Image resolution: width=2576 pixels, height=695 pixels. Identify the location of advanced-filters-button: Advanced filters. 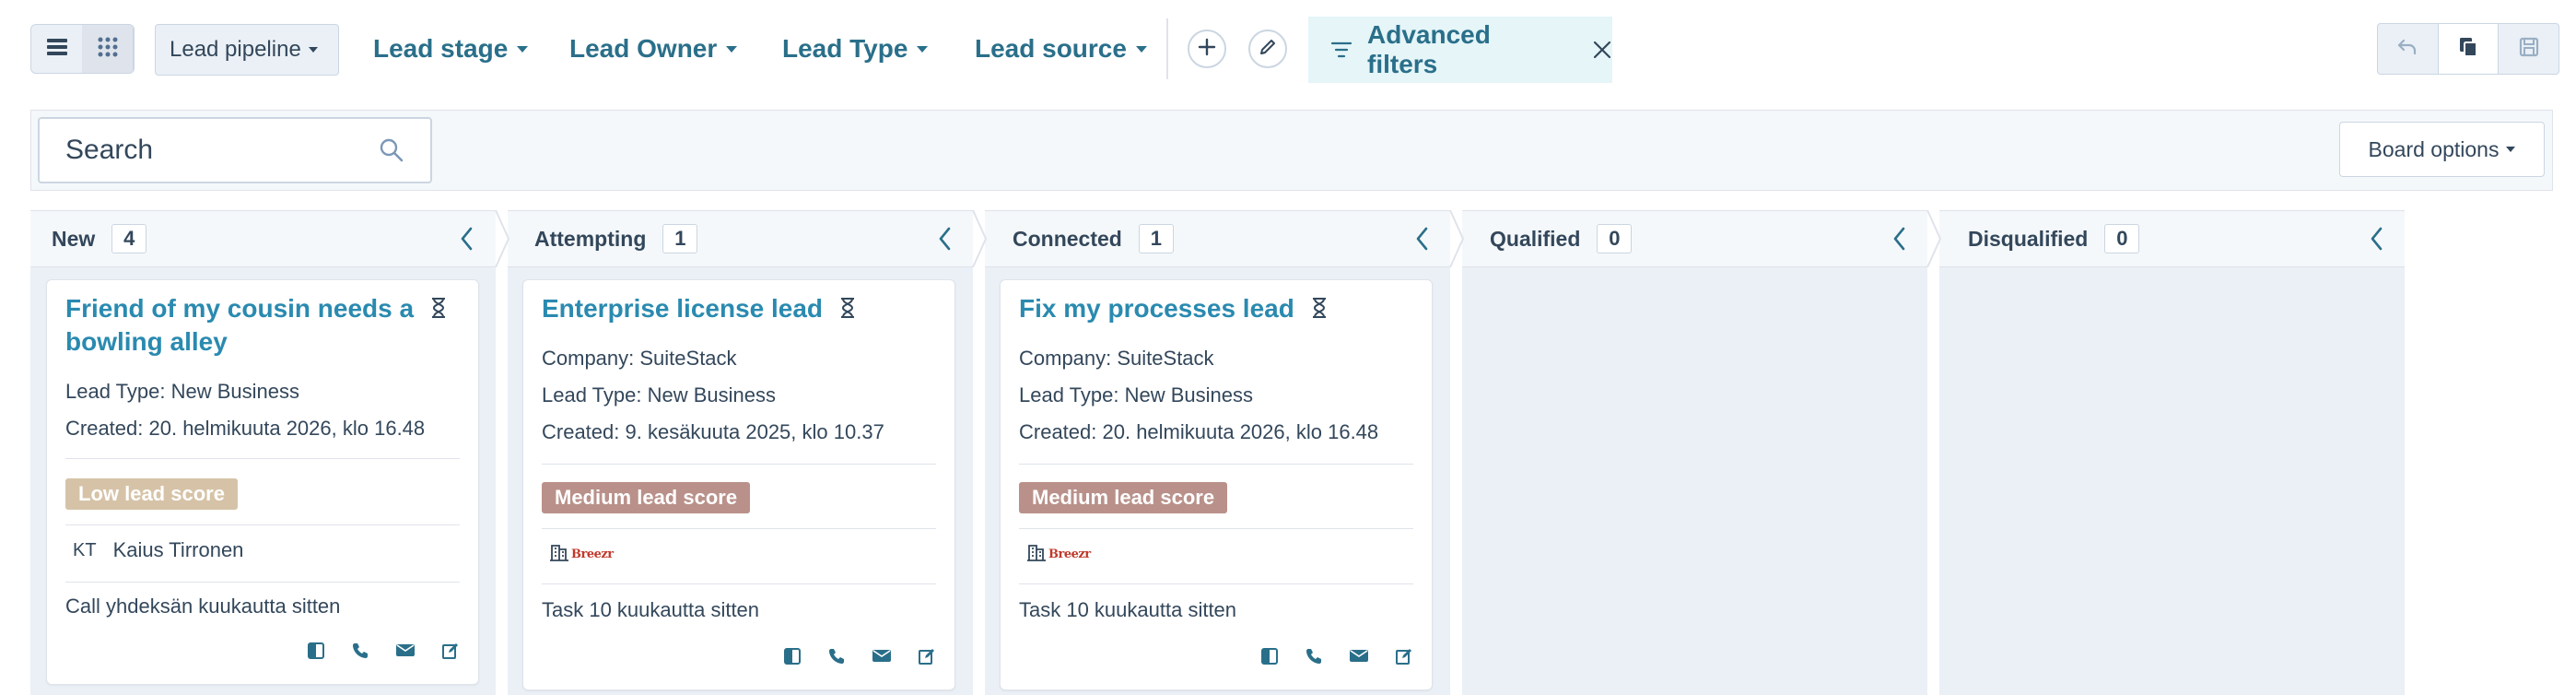
(1460, 50).